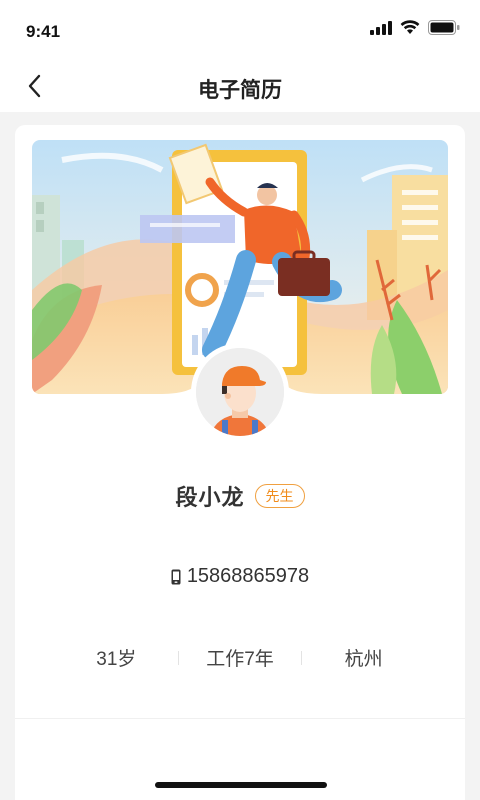 The width and height of the screenshot is (480, 800). I want to click on name-row: 段小龙 先生, so click(240, 496).